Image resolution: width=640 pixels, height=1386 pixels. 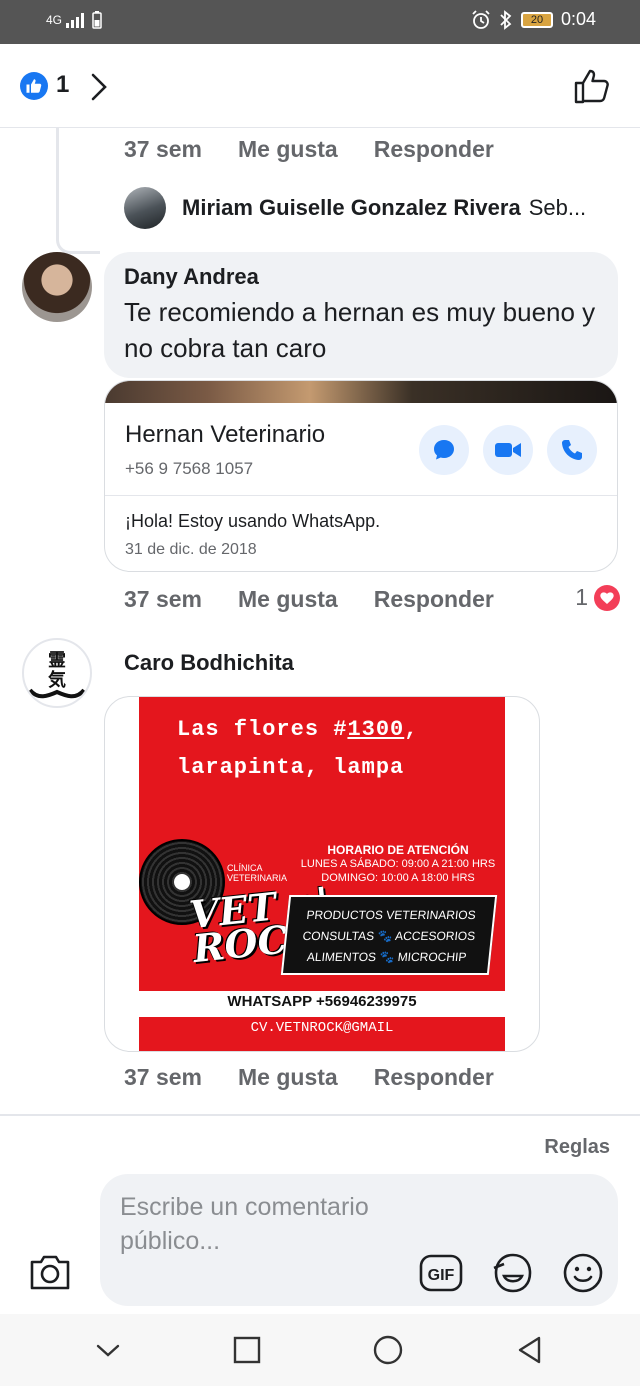 I want to click on gif-button: GIF, so click(x=441, y=1273).